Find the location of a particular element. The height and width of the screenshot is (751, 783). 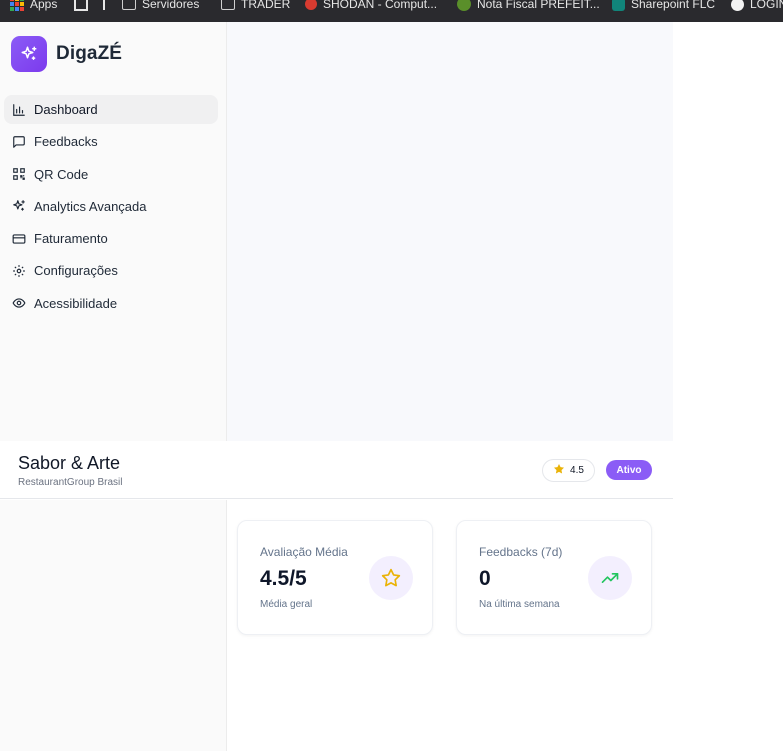

sharepoint-icon is located at coordinates (618, 5).